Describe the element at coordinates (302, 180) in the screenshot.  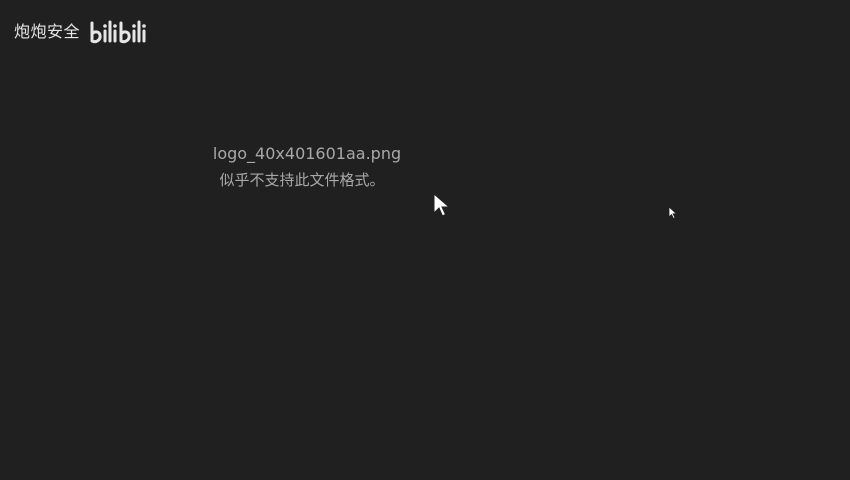
I see `error-message: 似乎不支持此文件格式。` at that location.